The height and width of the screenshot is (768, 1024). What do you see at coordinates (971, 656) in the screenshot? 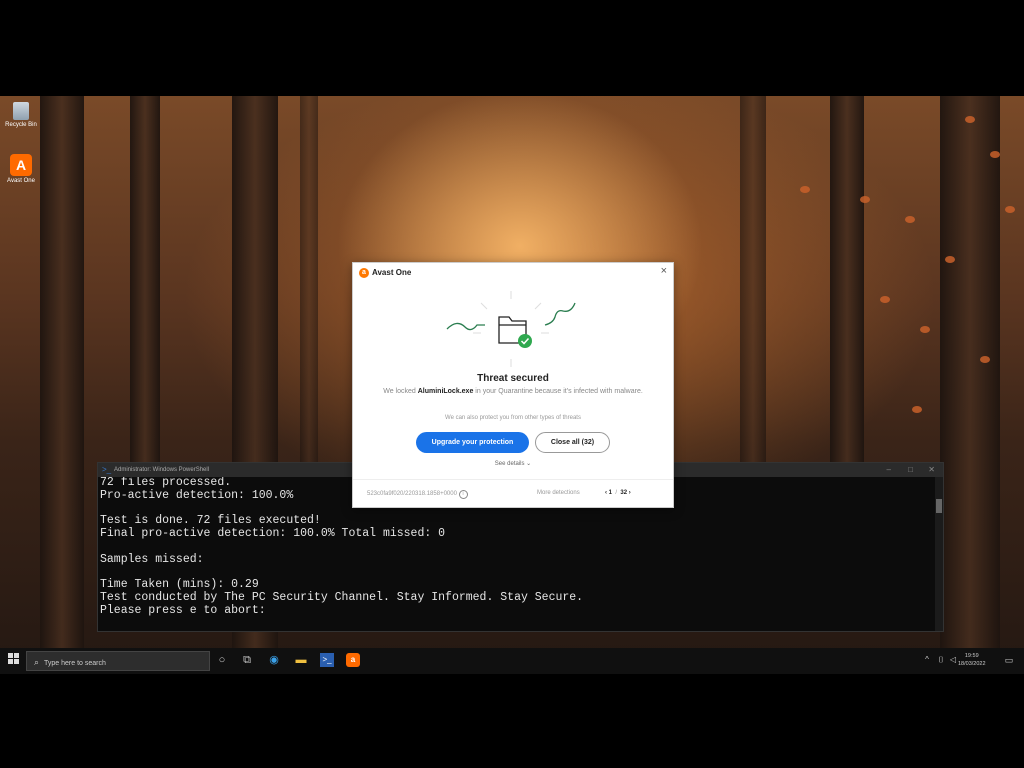
I see `clock-time: 19:59` at bounding box center [971, 656].